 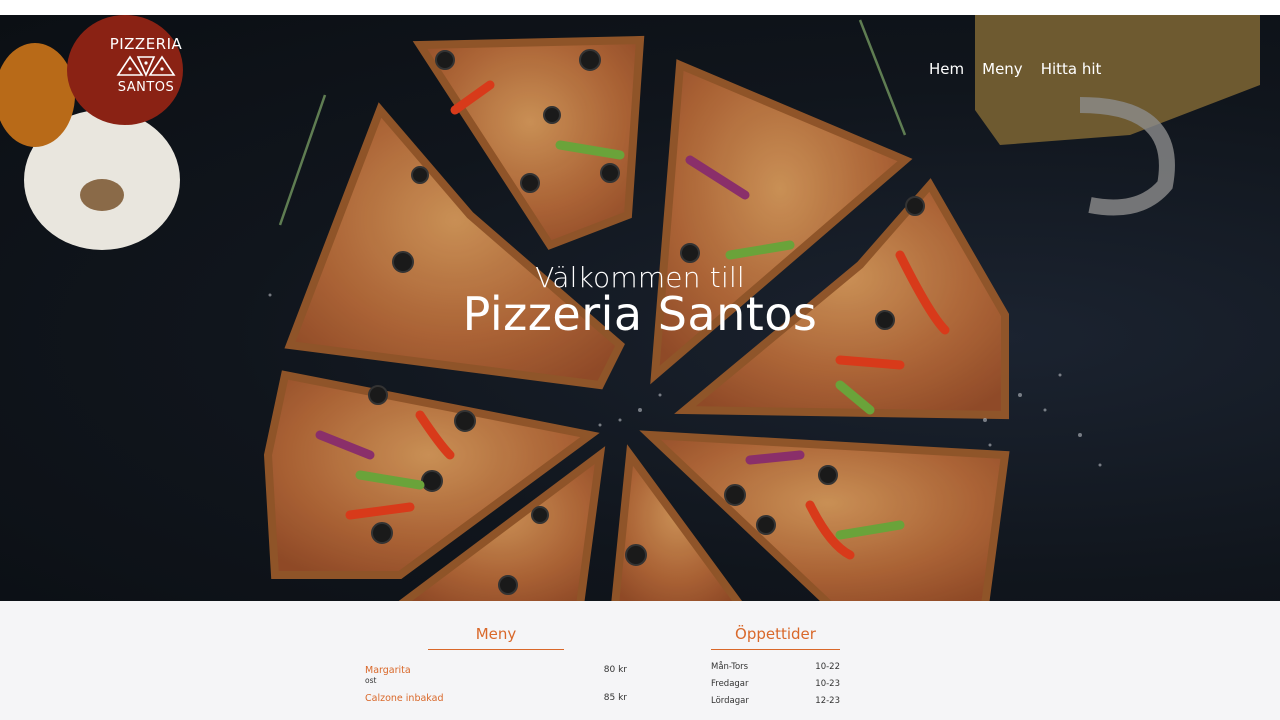 I want to click on logo-line2: SANTOS, so click(x=146, y=87).